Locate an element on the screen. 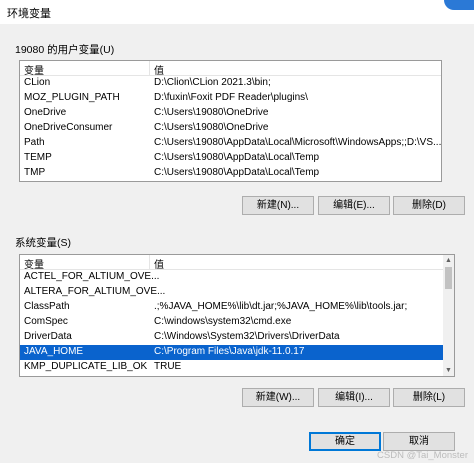 Image resolution: width=474 pixels, height=463 pixels. variable-name: TMP is located at coordinates (35, 172).